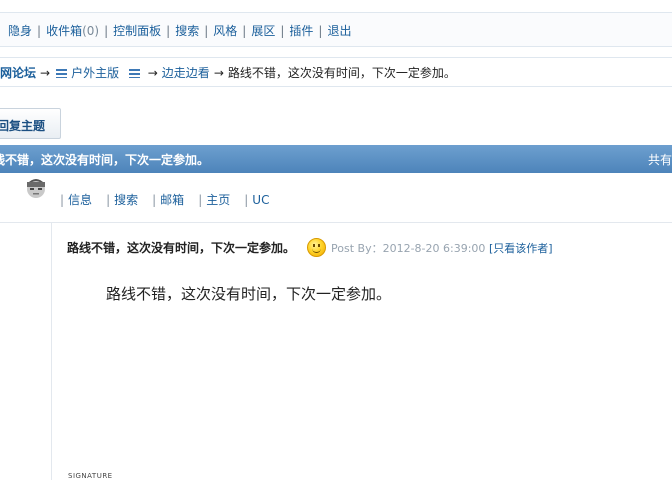 This screenshot has width=672, height=480. What do you see at coordinates (225, 31) in the screenshot?
I see `toolbar-item-style: 风格` at bounding box center [225, 31].